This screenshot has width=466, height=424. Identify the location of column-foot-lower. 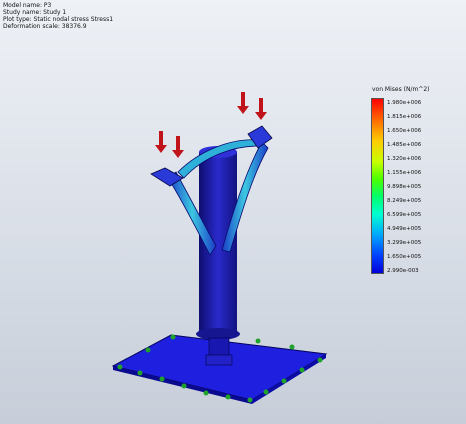
(219, 360).